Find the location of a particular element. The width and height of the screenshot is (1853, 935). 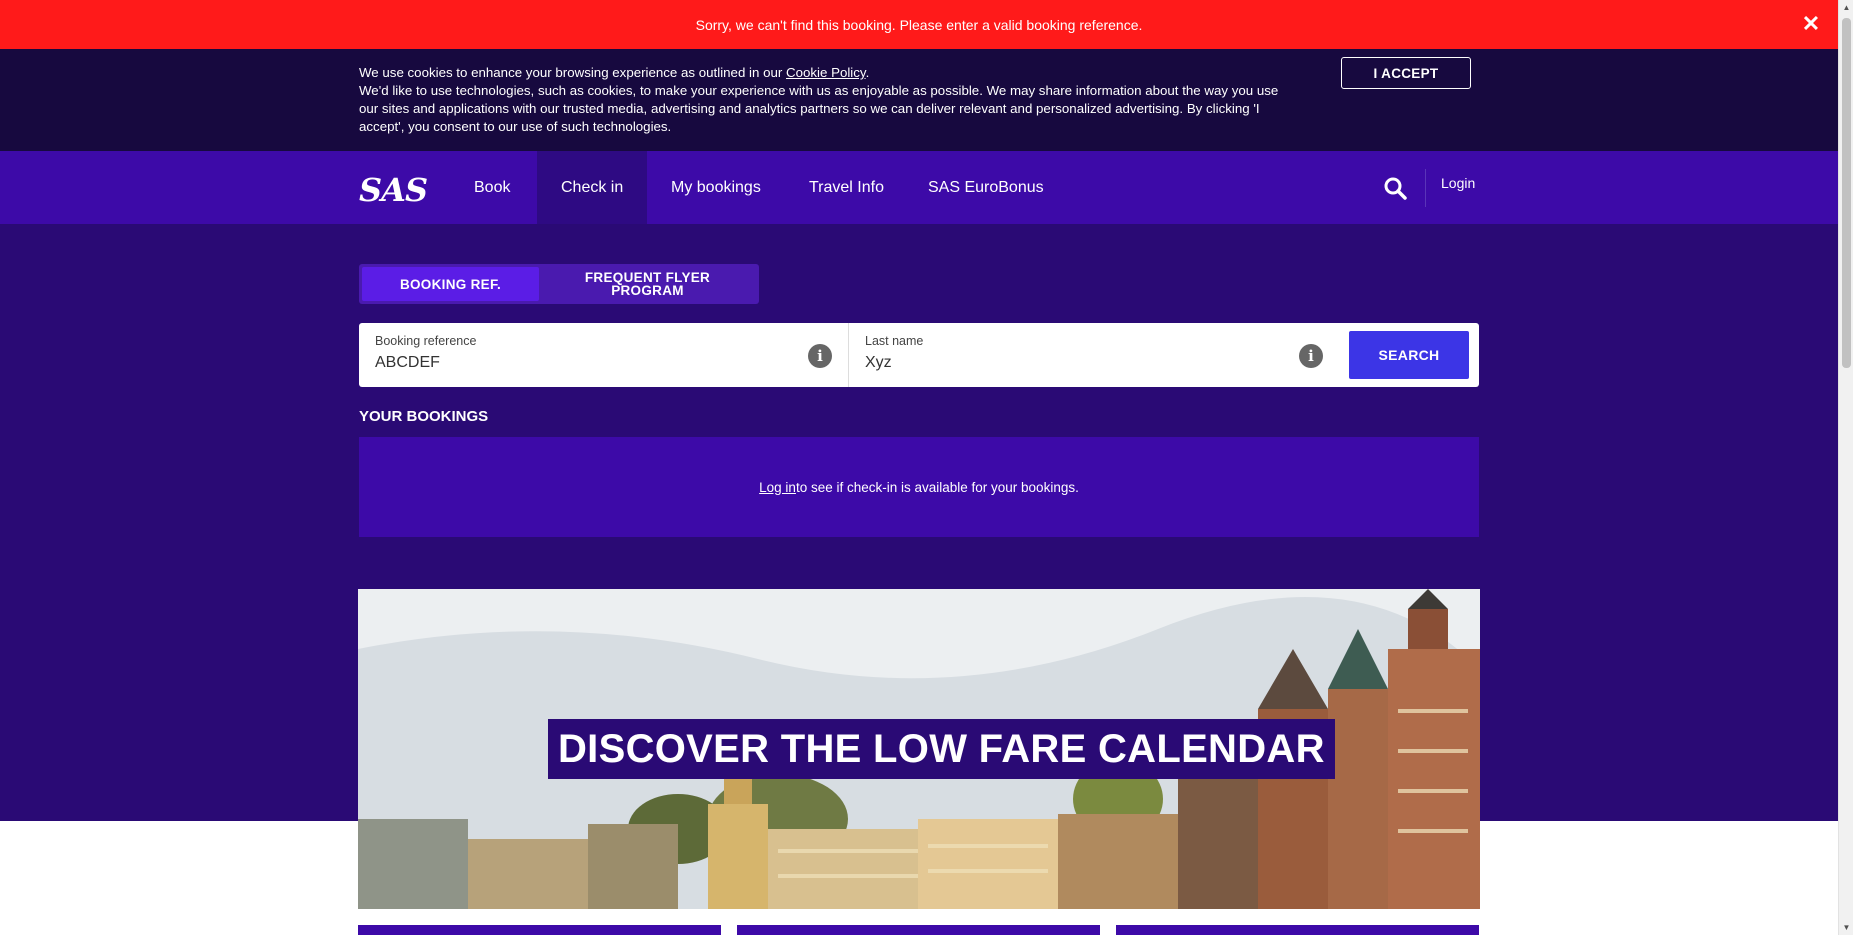

accept-cookies-button: I ACCEPT is located at coordinates (1406, 73).